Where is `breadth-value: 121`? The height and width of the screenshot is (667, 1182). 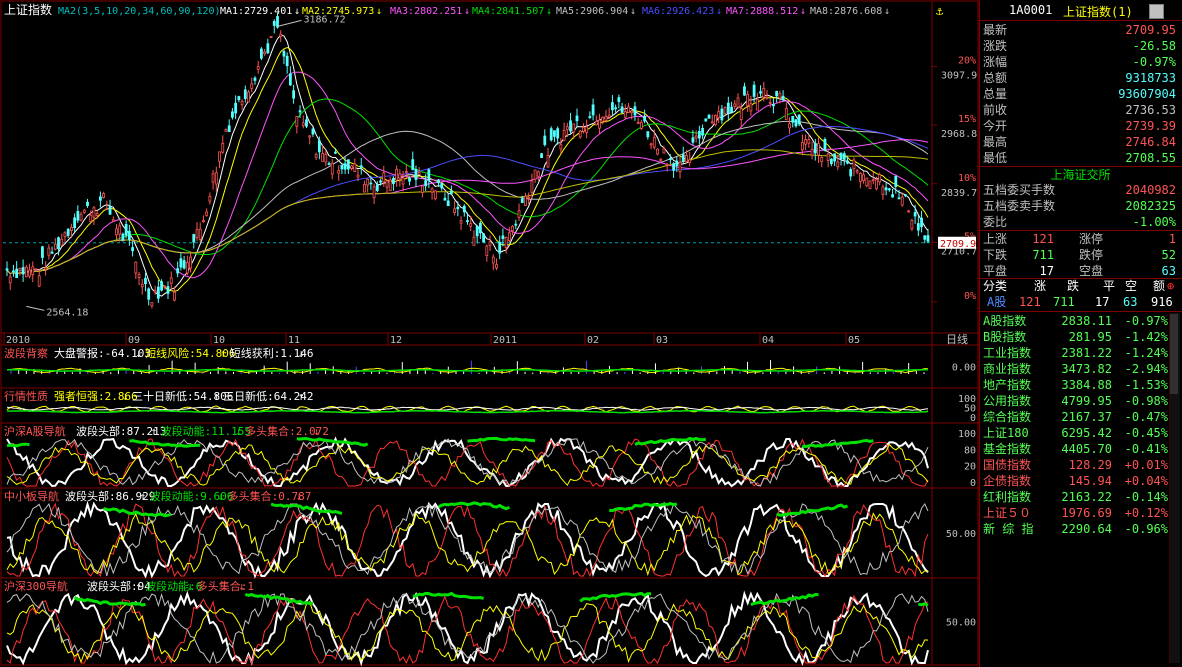 breadth-value: 121 is located at coordinates (1043, 239).